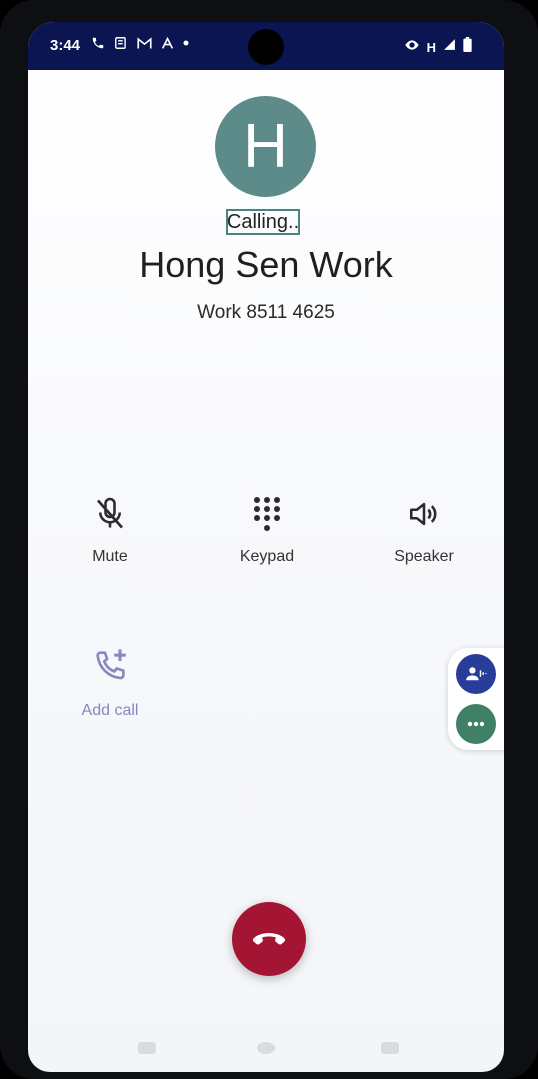  What do you see at coordinates (186, 43) in the screenshot?
I see `dot-icon` at bounding box center [186, 43].